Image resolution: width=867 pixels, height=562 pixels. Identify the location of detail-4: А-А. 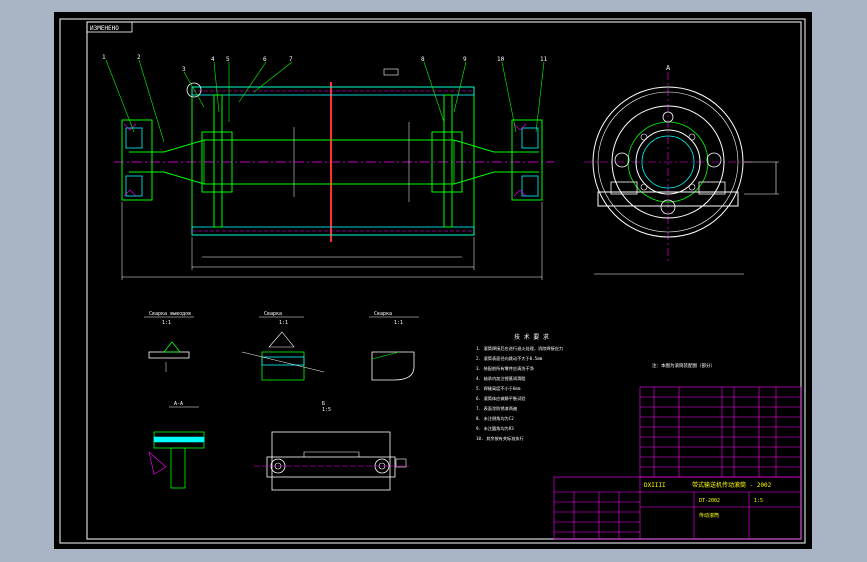
(176, 445).